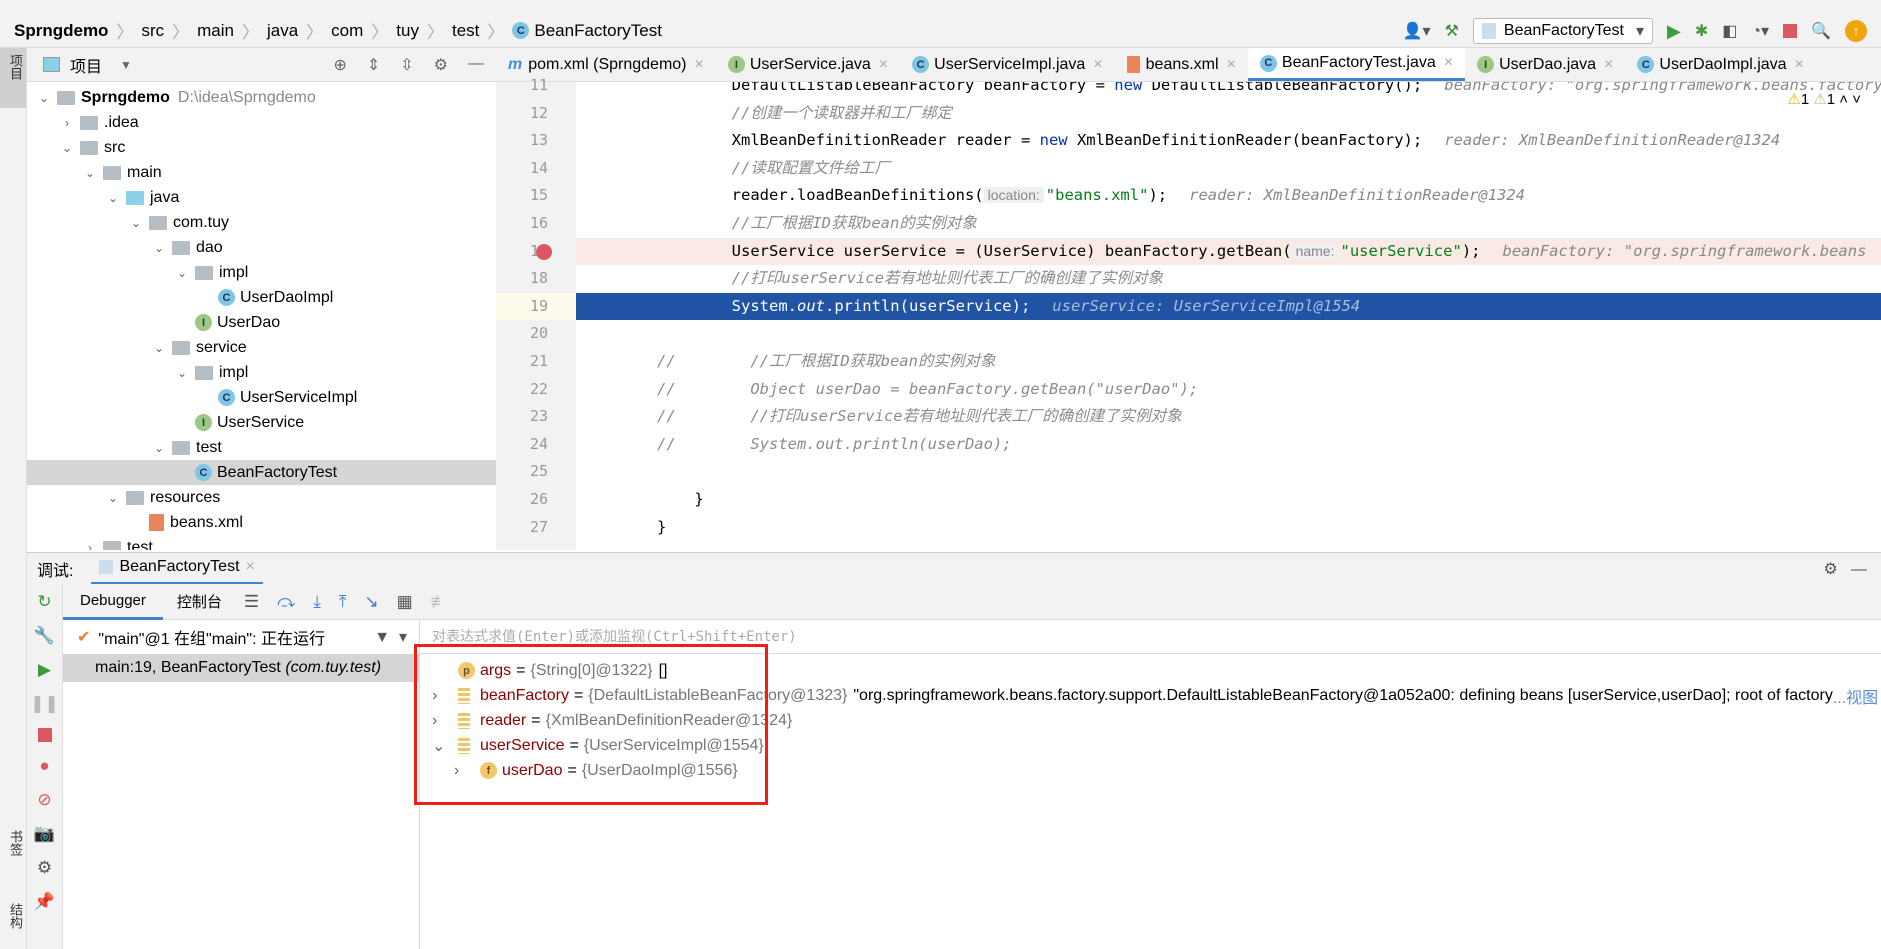 The width and height of the screenshot is (1881, 949). Describe the element at coordinates (199, 601) in the screenshot. I see `tab-console: 控制台` at that location.